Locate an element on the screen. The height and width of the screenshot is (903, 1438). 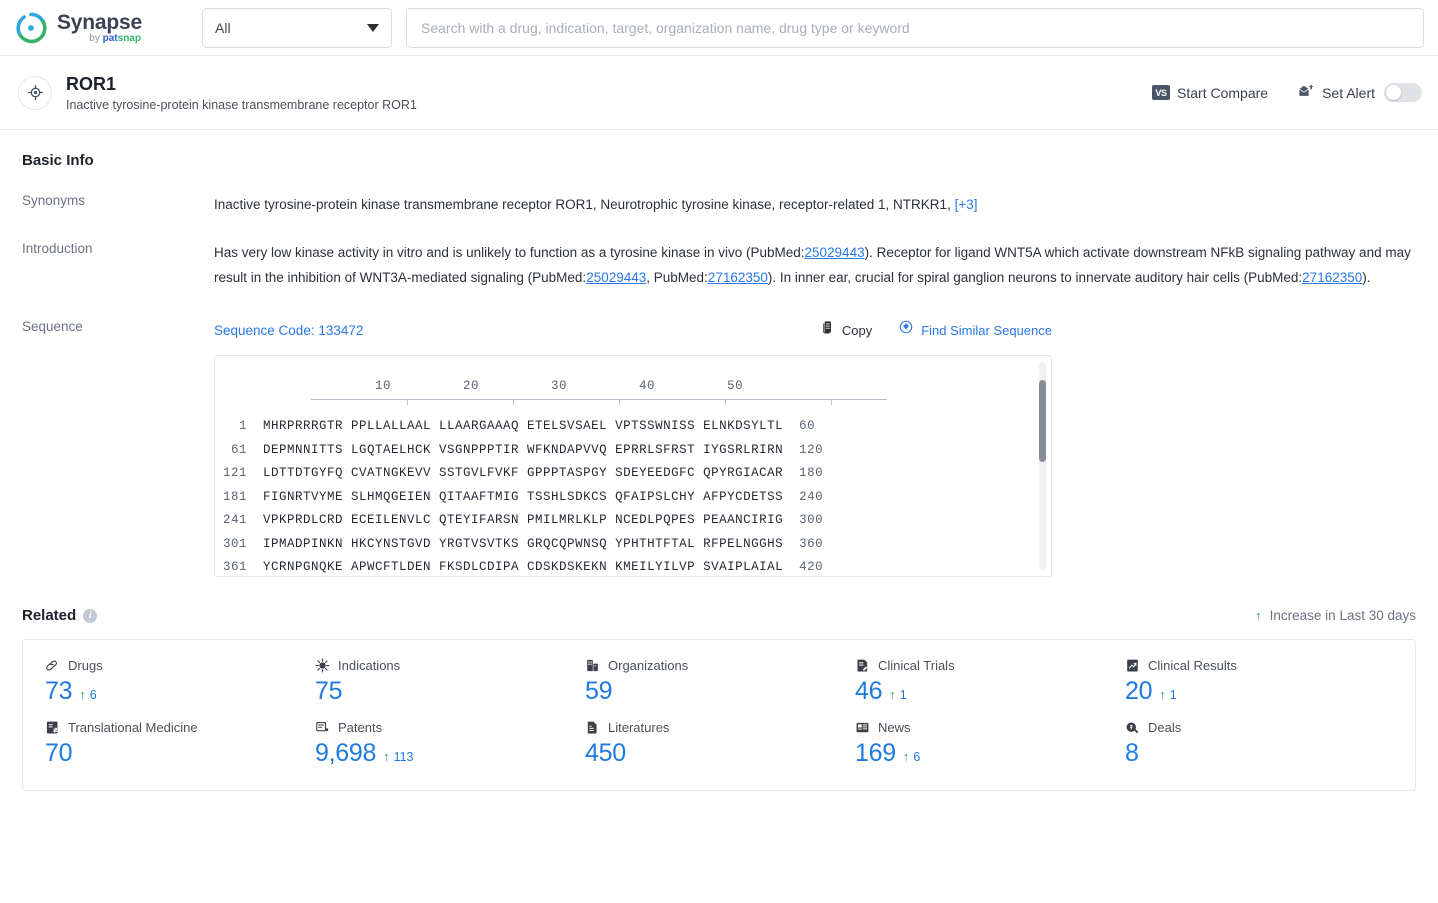
brand-name: Synapse is located at coordinates (99, 22).